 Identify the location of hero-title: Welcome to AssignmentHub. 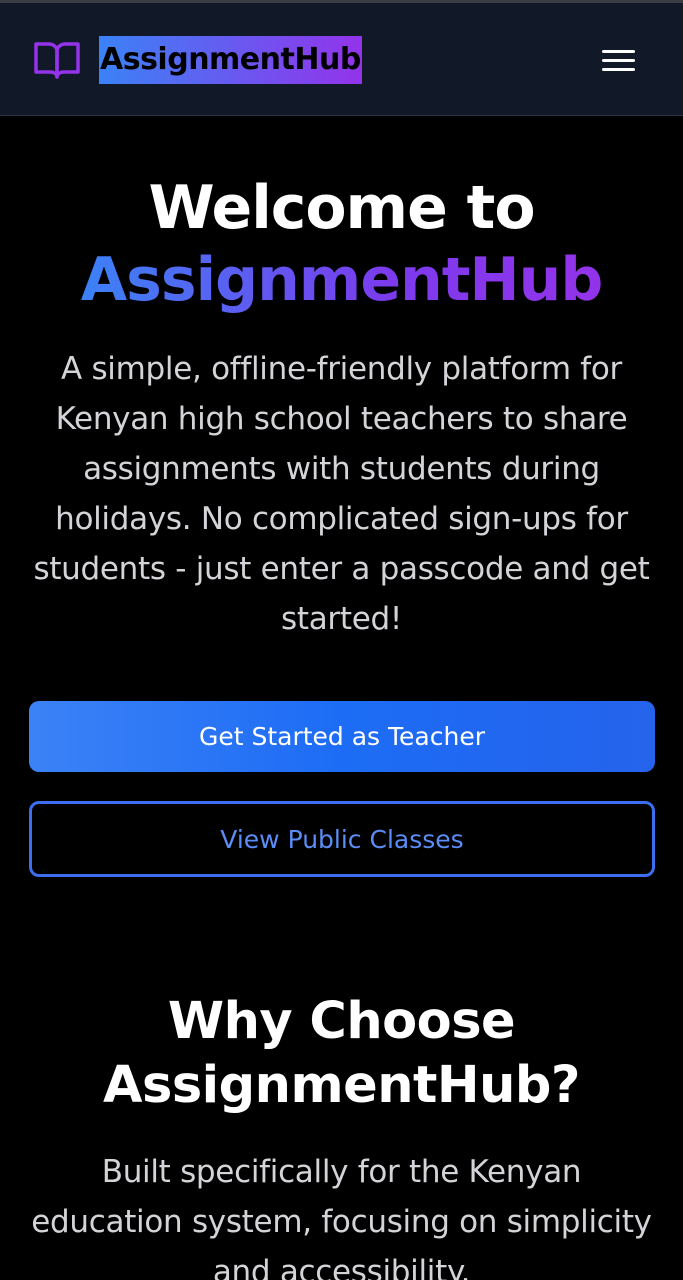
(341, 244).